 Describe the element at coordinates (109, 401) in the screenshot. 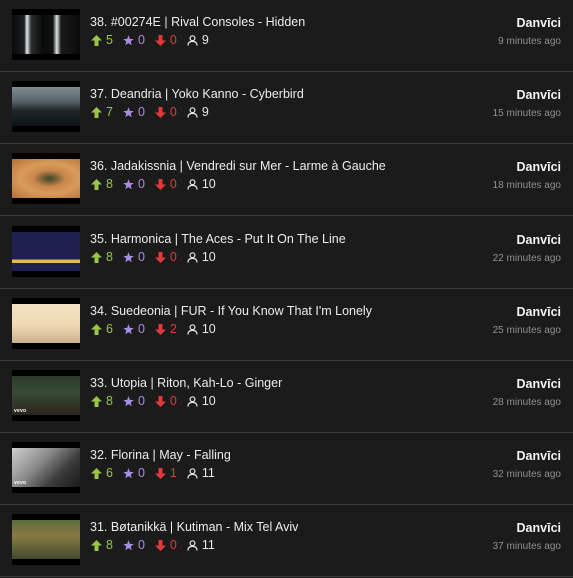

I see `upvote-count: 8` at that location.